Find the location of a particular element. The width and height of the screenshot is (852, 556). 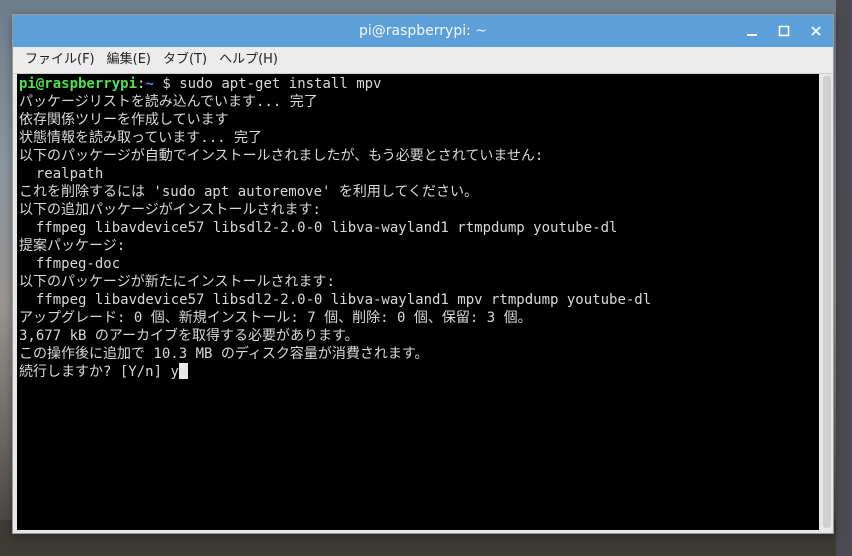

menu-file: ファイル(F) is located at coordinates (60, 60).